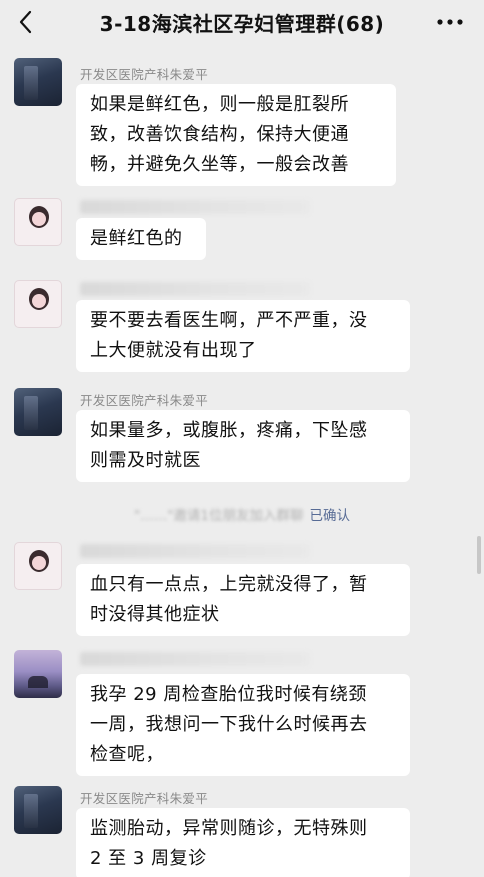 The width and height of the screenshot is (484, 877). What do you see at coordinates (148, 858) in the screenshot?
I see `message-line: 2 至 3 周复诊` at bounding box center [148, 858].